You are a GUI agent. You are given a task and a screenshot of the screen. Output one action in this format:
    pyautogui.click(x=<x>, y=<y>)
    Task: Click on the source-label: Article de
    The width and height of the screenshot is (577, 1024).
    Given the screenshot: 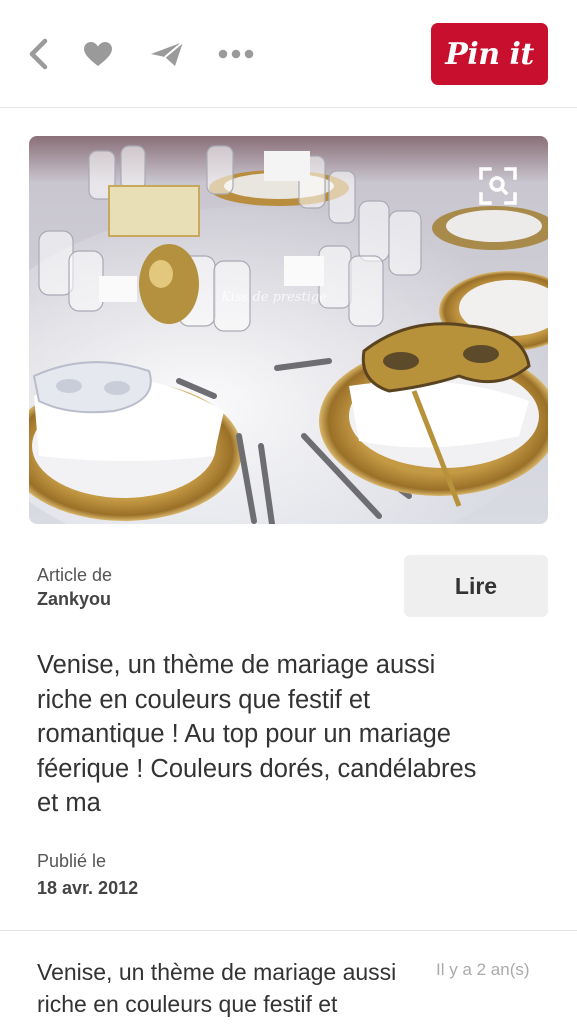 What is the action you would take?
    pyautogui.click(x=75, y=575)
    